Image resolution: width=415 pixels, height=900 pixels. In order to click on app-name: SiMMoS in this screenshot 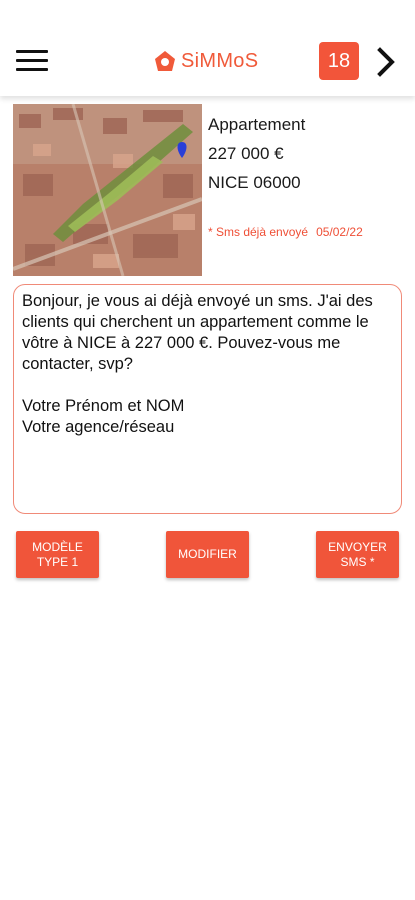, I will do `click(220, 60)`.